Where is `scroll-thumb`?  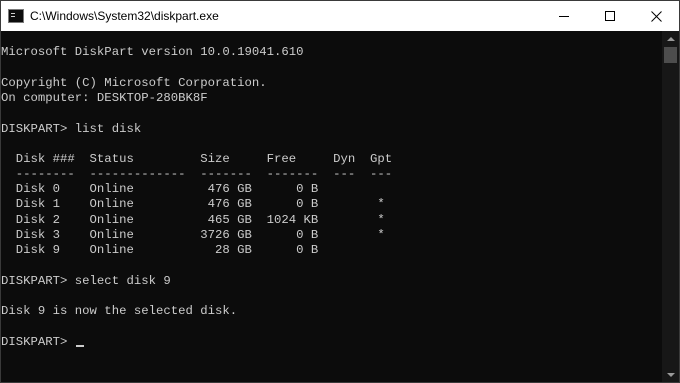 scroll-thumb is located at coordinates (670, 55).